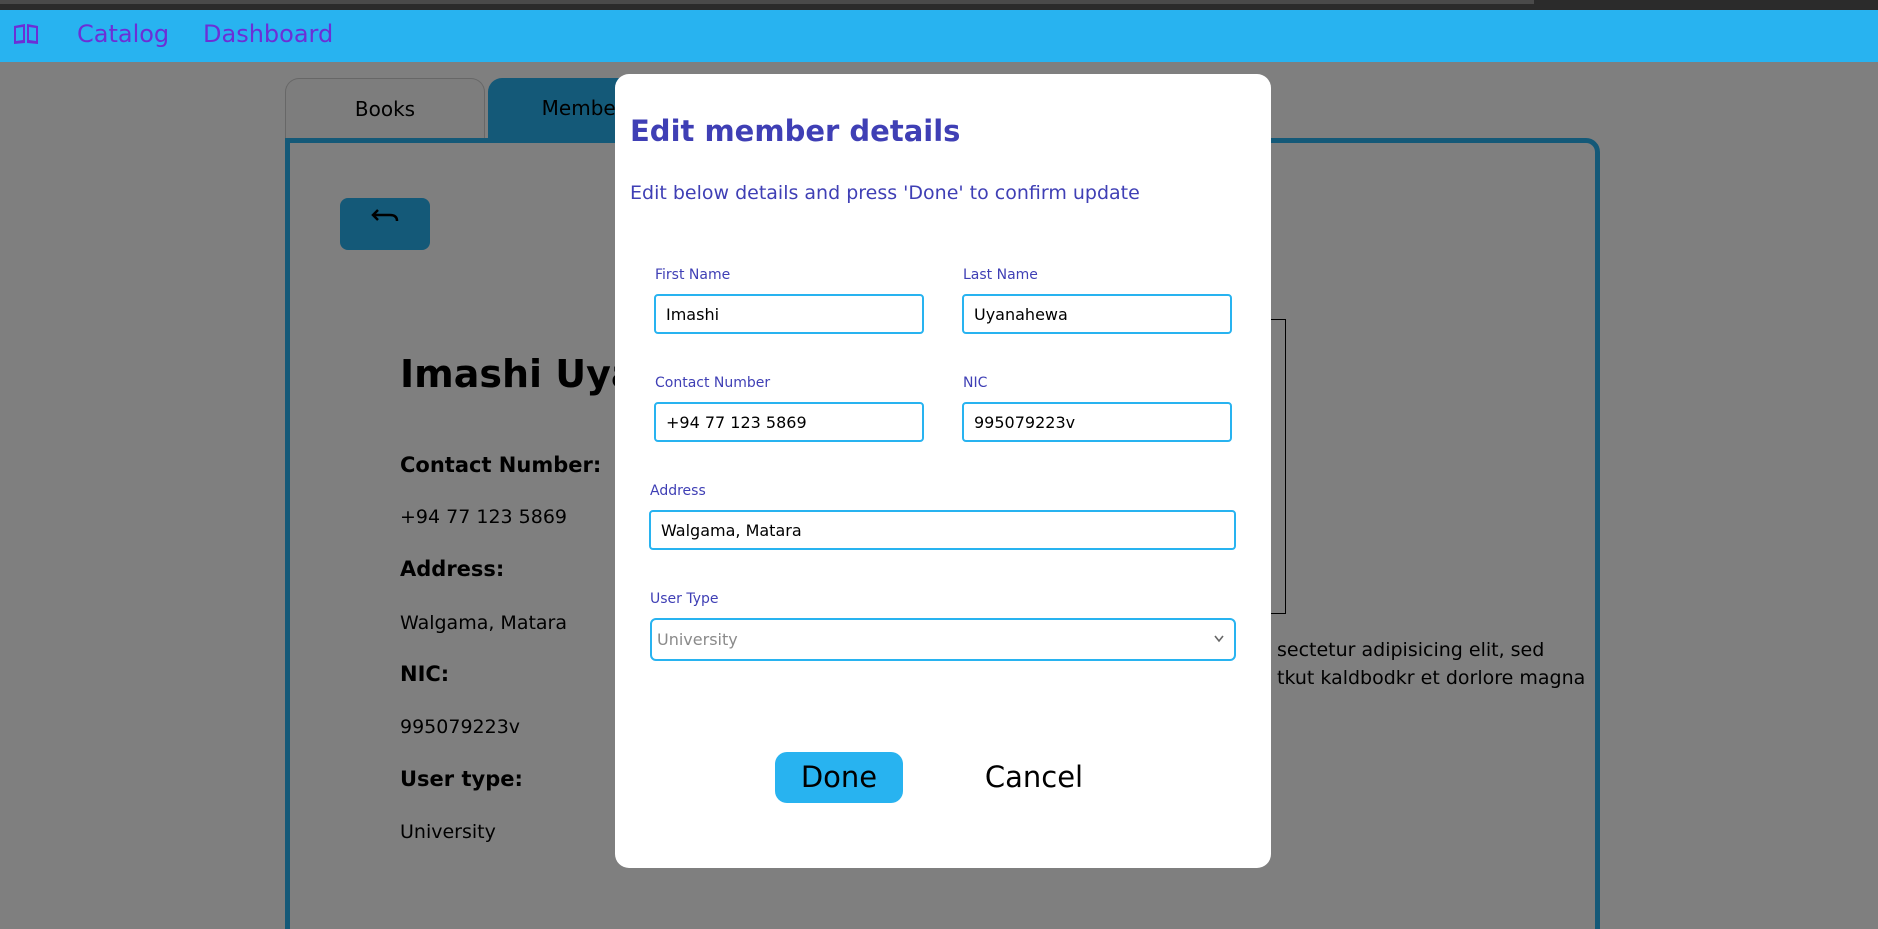  Describe the element at coordinates (942, 530) in the screenshot. I see `address-input` at that location.